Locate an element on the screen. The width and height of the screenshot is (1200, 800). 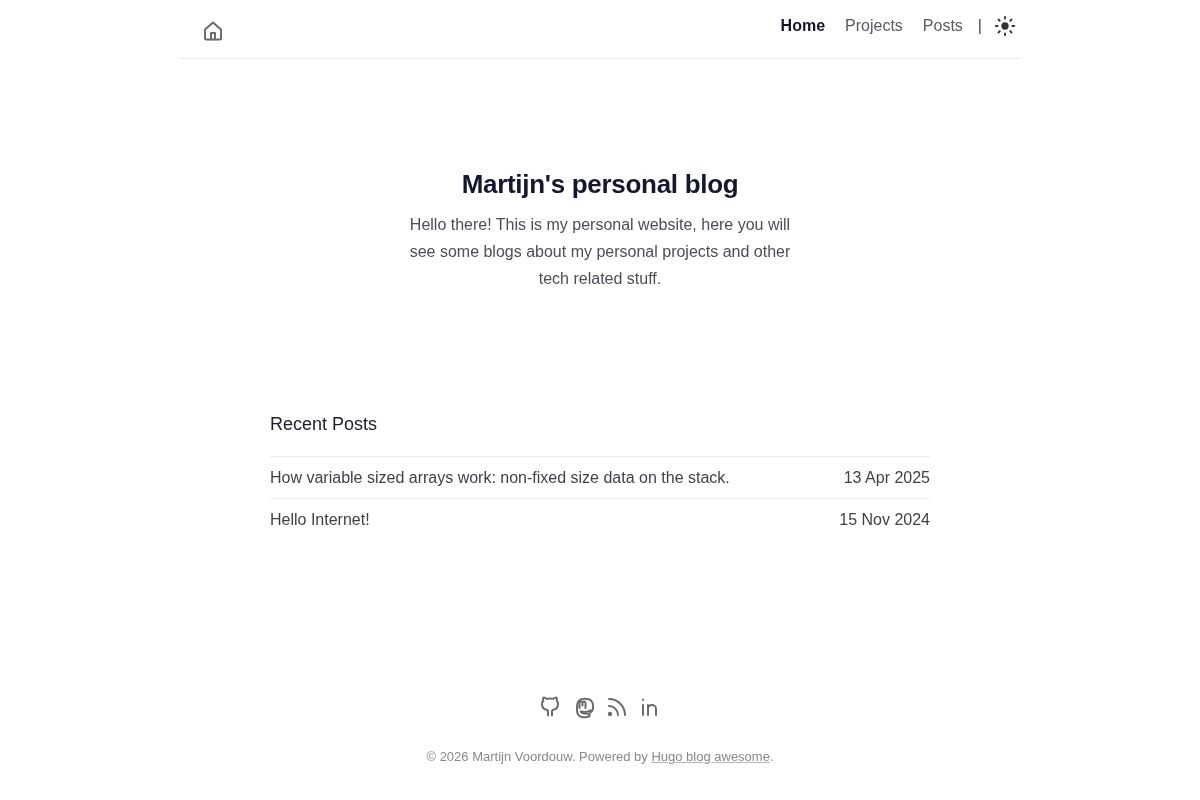
nav-link: Home is located at coordinates (803, 26).